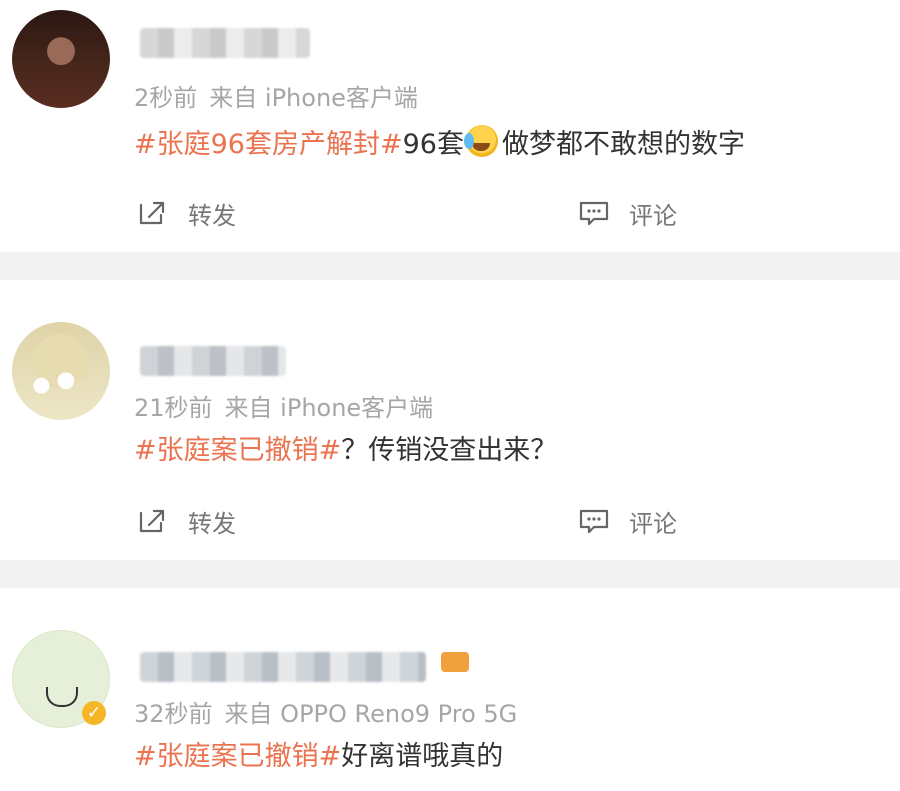 The height and width of the screenshot is (791, 900). What do you see at coordinates (173, 714) in the screenshot?
I see `comment-time: 32秒前` at bounding box center [173, 714].